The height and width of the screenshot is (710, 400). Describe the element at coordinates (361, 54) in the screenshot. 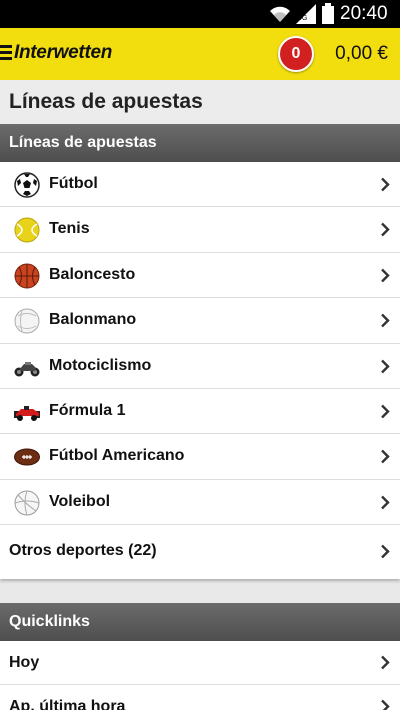

I see `account-balance: 0,00 €` at that location.